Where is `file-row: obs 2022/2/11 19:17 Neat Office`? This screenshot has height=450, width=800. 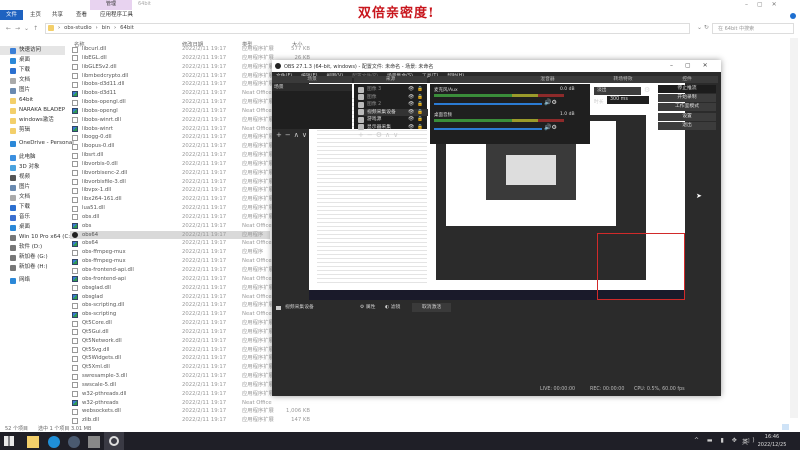 file-row: obs 2022/2/11 19:17 Neat Office is located at coordinates (171, 226).